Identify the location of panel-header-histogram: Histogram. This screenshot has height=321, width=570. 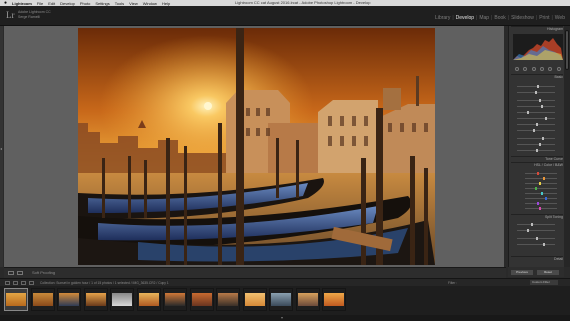
(537, 28).